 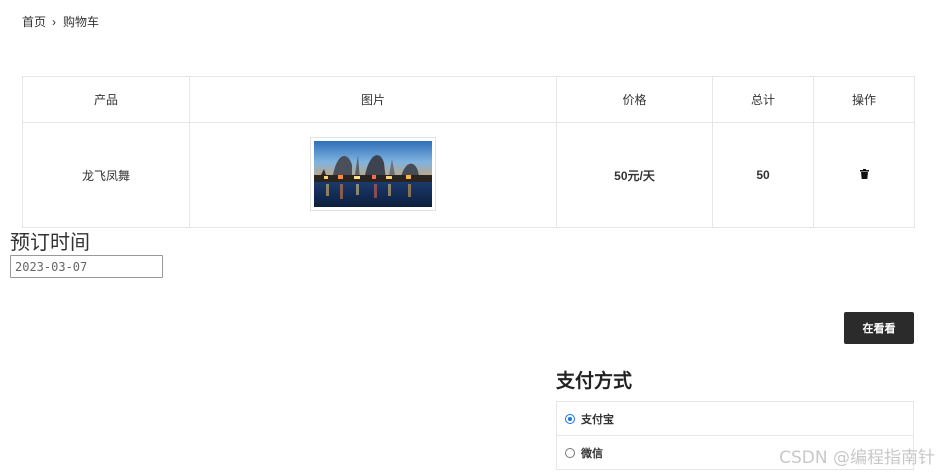 I want to click on product-name-cell: 龙飞凤舞, so click(x=106, y=175).